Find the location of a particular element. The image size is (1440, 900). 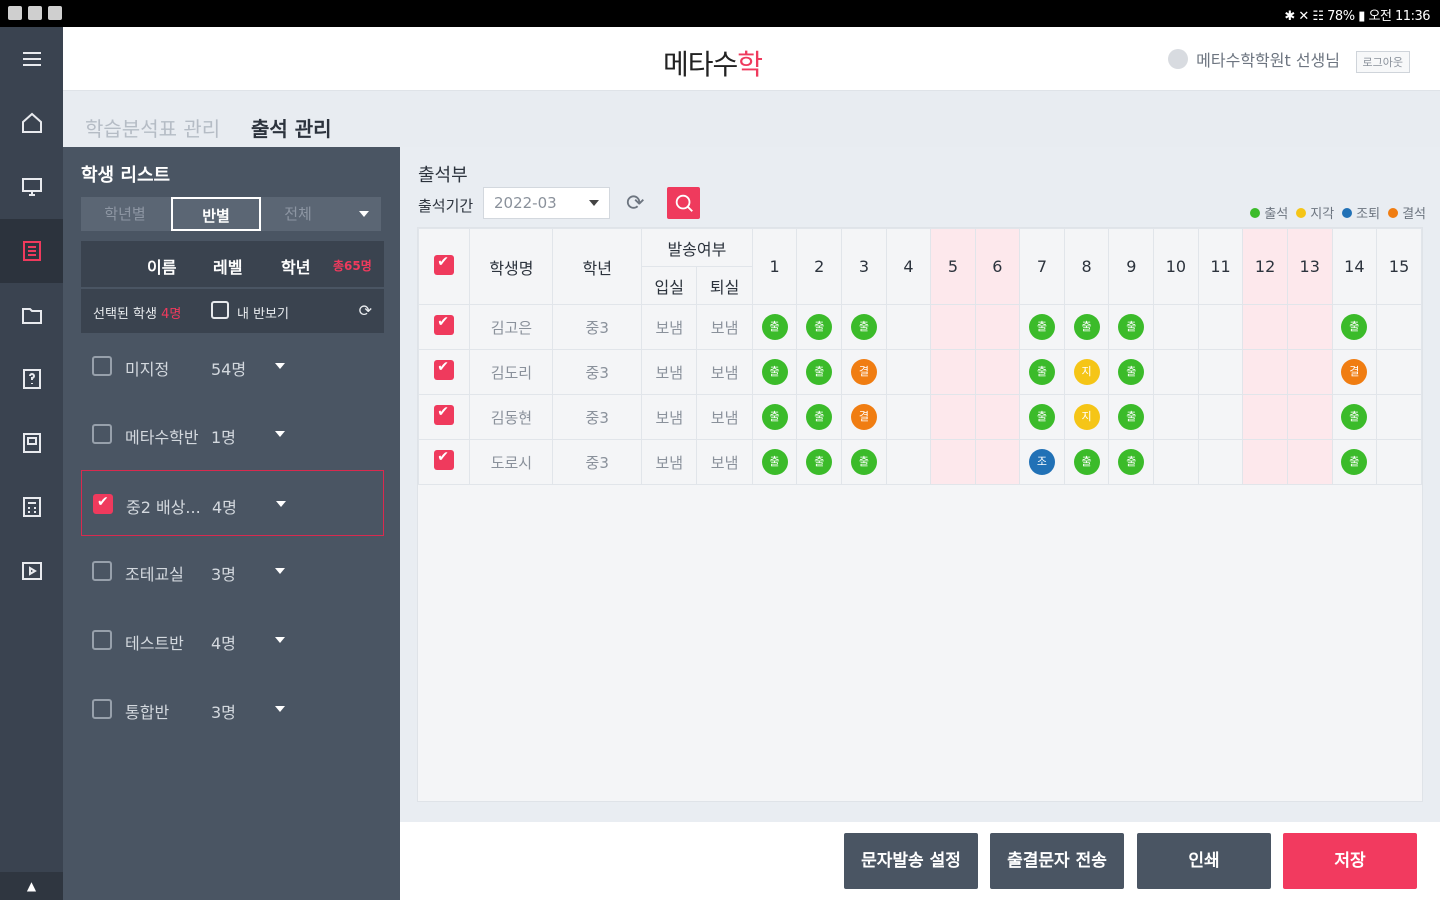

logout-button: 로그아웃 is located at coordinates (1382, 62).